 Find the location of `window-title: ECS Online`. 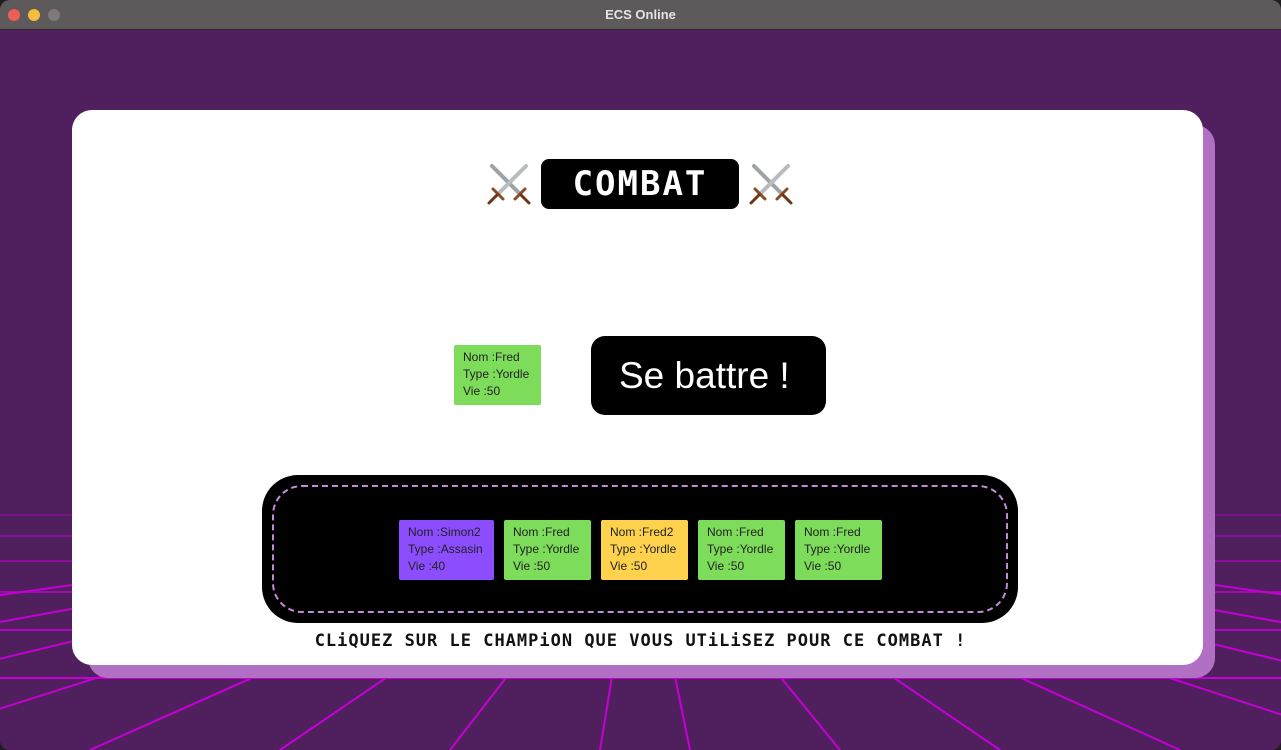

window-title: ECS Online is located at coordinates (640, 14).